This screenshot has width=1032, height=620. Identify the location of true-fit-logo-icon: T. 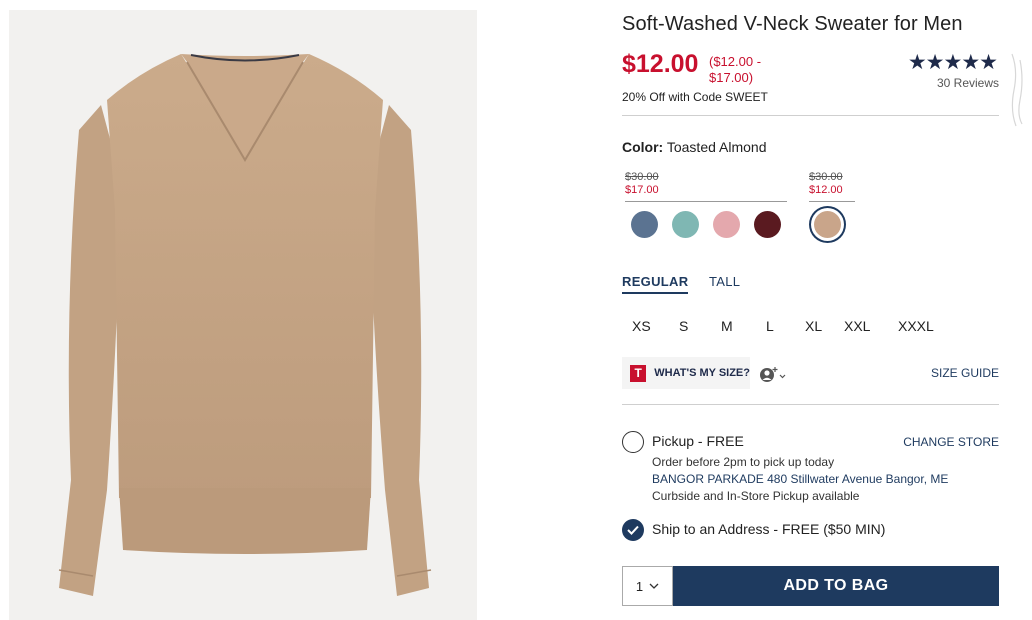
(638, 373).